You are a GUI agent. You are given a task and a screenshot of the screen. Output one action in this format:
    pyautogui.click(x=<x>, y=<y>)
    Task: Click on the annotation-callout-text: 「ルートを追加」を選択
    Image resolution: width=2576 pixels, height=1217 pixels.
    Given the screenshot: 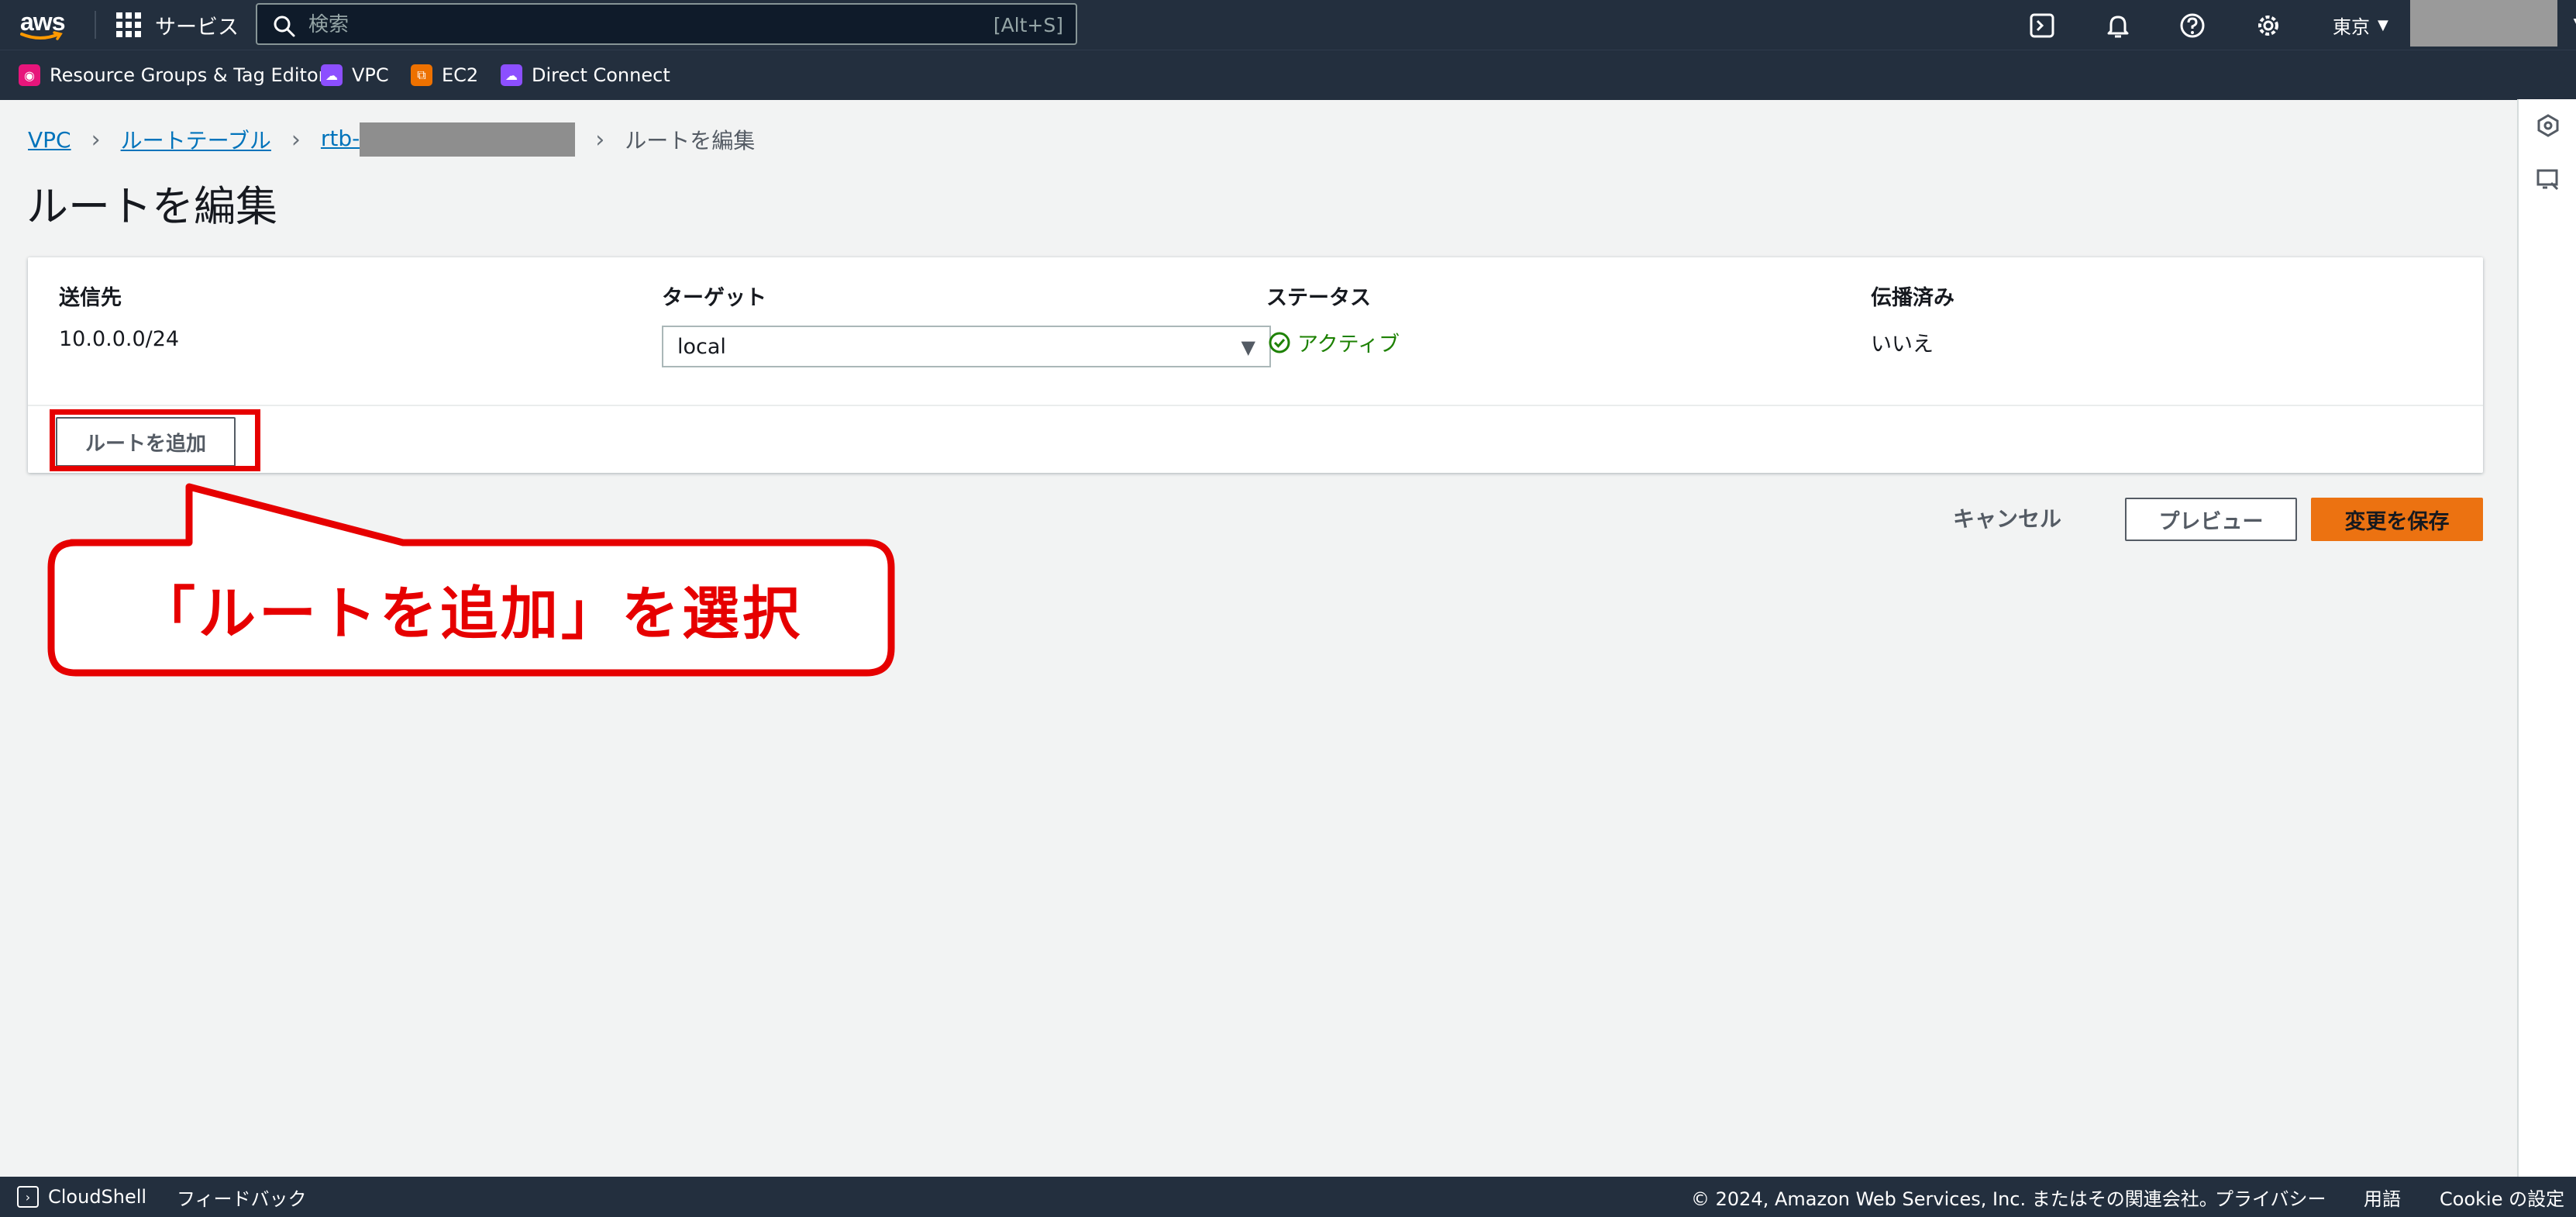 What is the action you would take?
    pyautogui.click(x=470, y=613)
    